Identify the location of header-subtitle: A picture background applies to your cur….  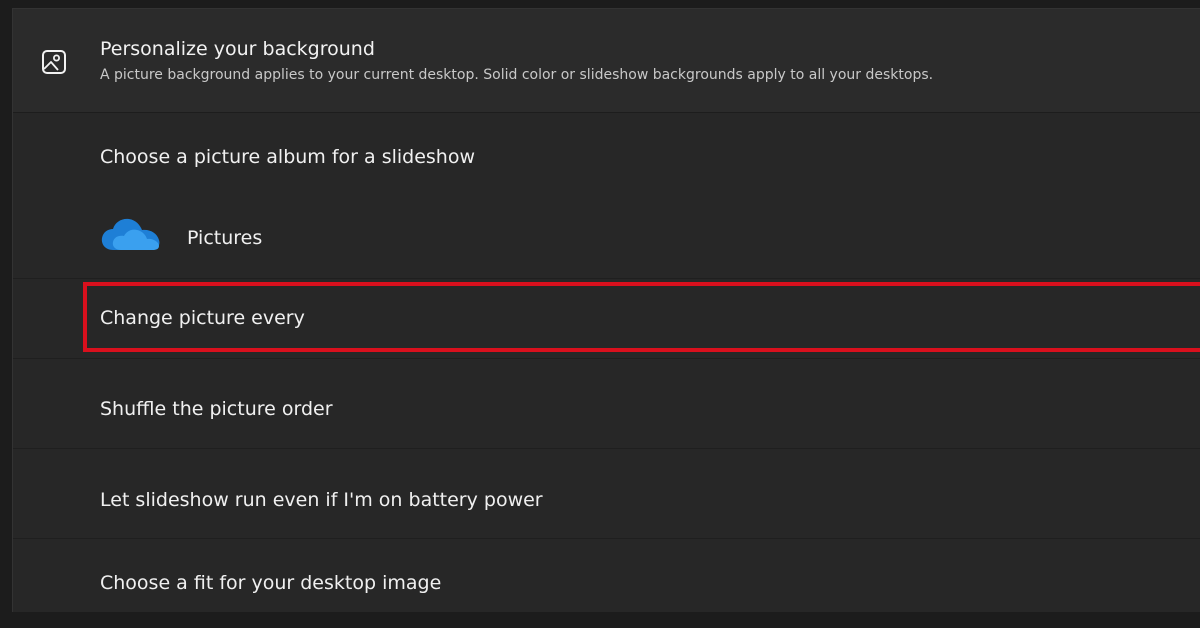
(517, 75).